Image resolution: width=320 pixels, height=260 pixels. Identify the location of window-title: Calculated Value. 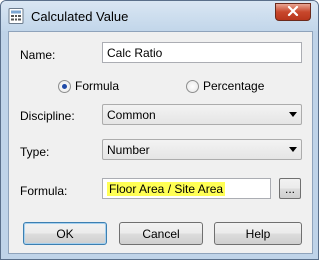
(80, 16).